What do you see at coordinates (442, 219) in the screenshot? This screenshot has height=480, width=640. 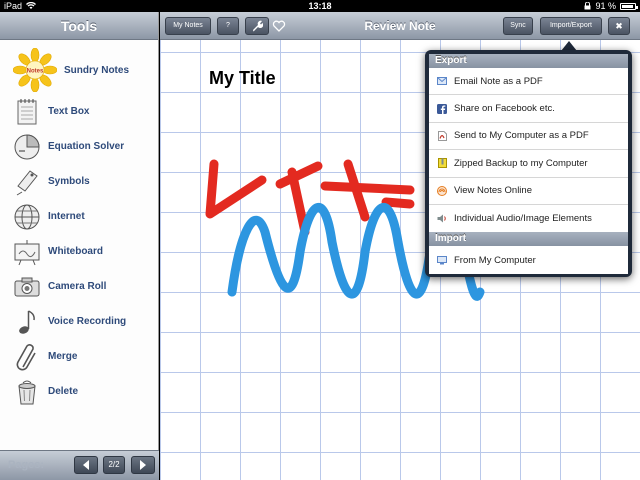 I see `speaker-icon` at bounding box center [442, 219].